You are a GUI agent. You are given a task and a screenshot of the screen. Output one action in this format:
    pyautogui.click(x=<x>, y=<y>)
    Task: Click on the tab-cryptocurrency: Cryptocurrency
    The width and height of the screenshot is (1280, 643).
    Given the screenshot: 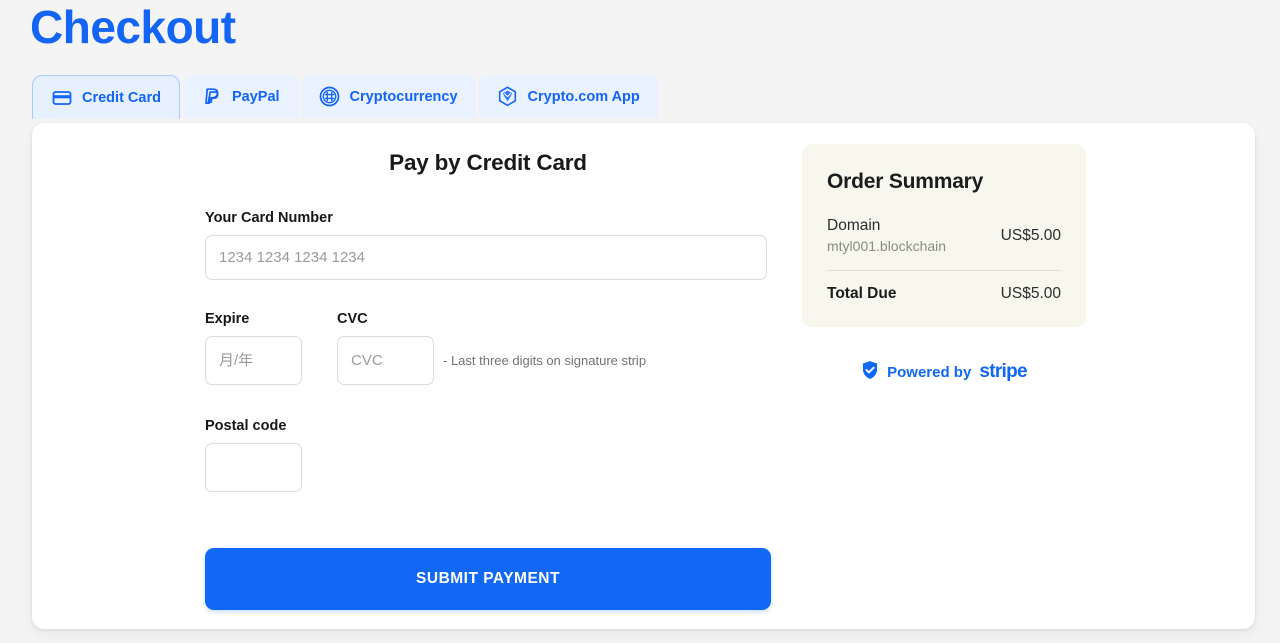 What is the action you would take?
    pyautogui.click(x=388, y=96)
    